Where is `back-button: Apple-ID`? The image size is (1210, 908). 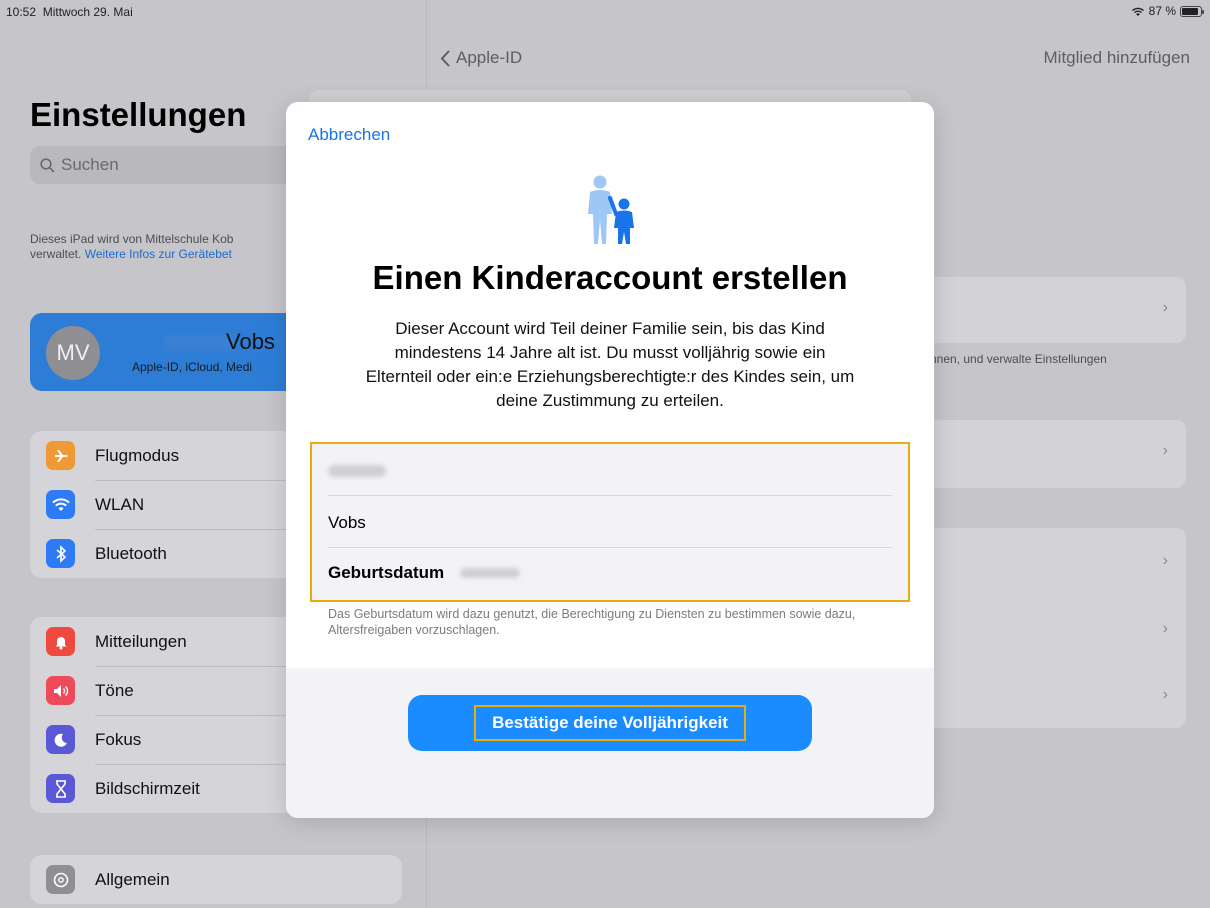
back-button: Apple-ID is located at coordinates (481, 58).